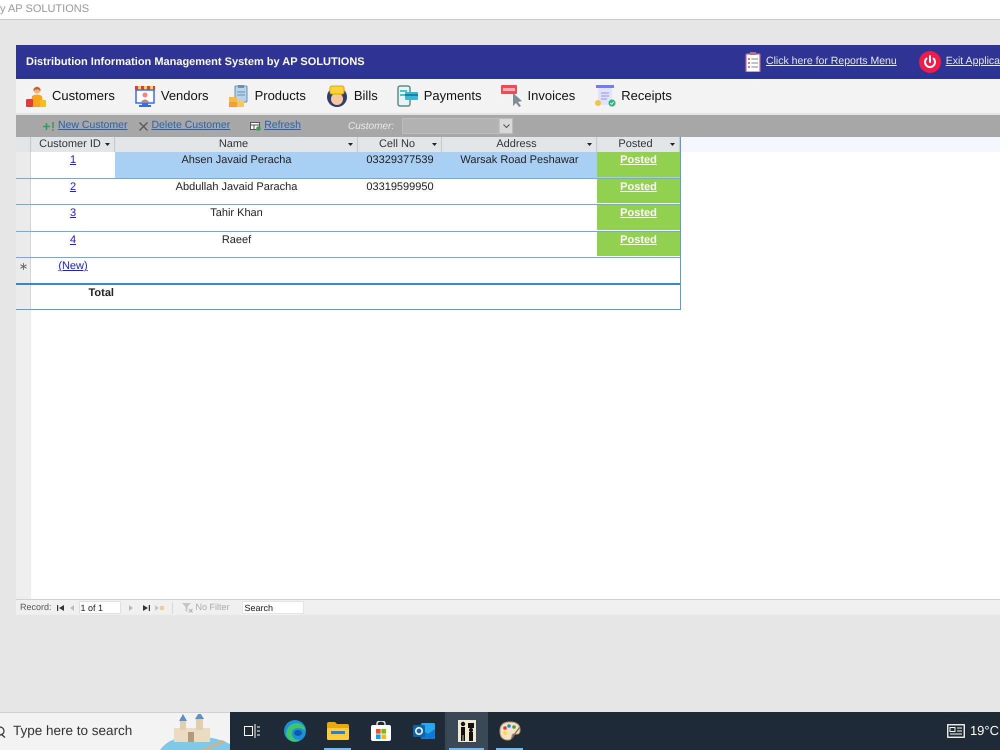 The height and width of the screenshot is (750, 1000). I want to click on record-label: Record:, so click(36, 607).